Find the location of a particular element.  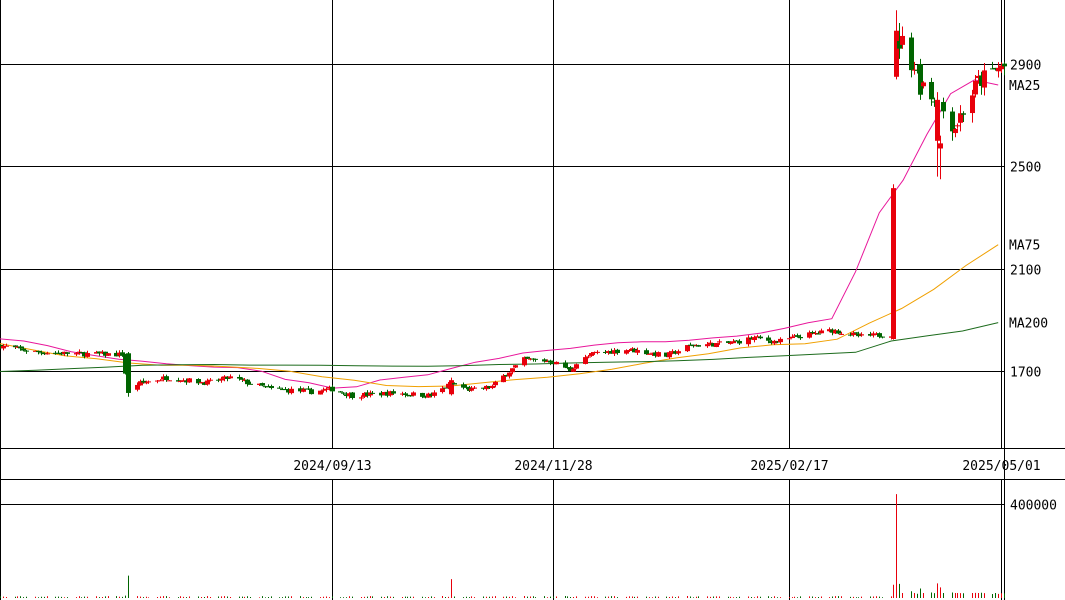

date-tick-label: 2025/02/17 is located at coordinates (789, 466).